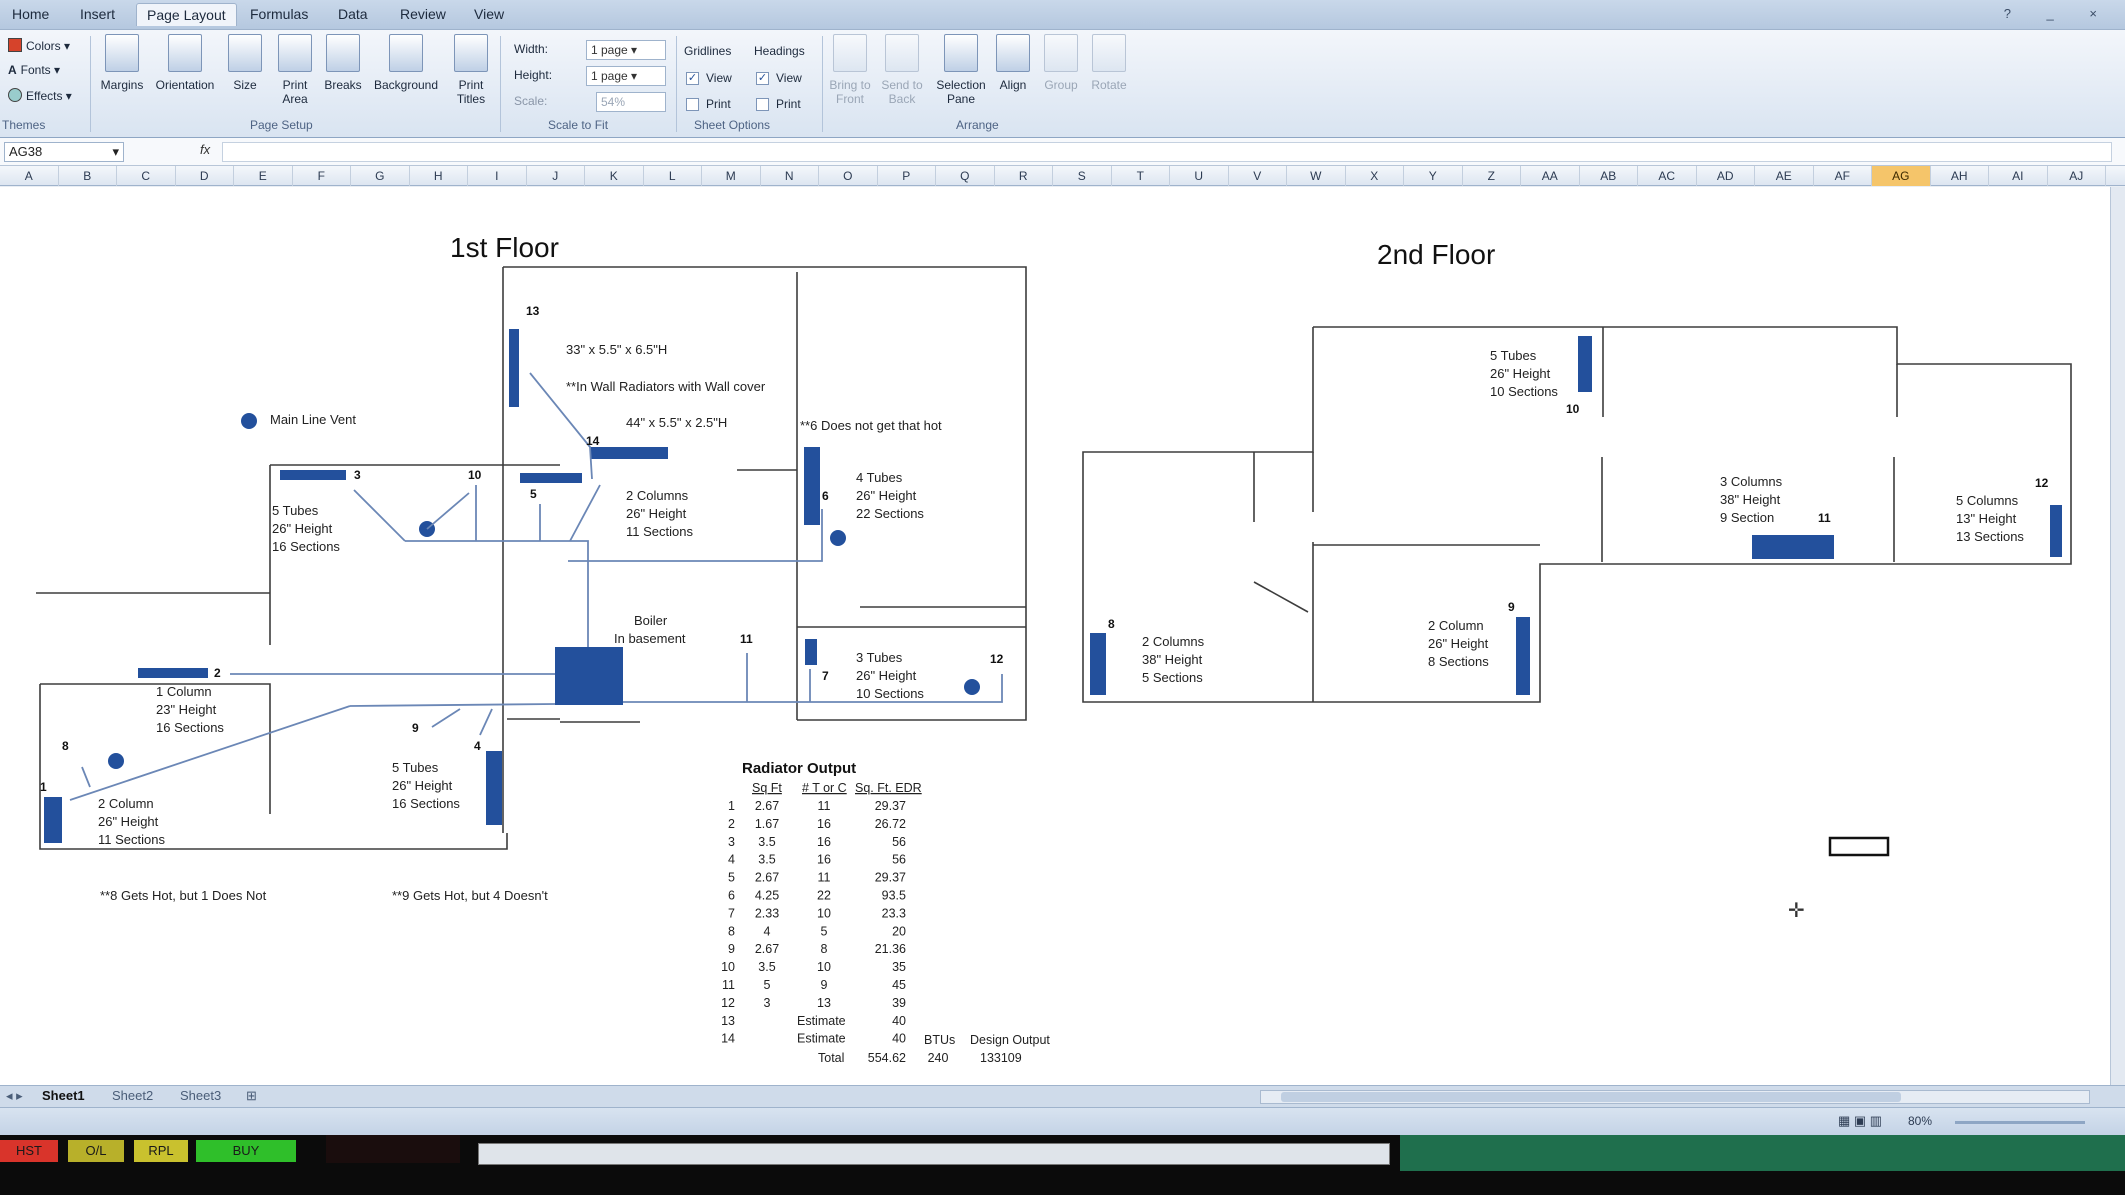  What do you see at coordinates (96, 1151) in the screenshot?
I see `taskbar-button-ol: O/L` at bounding box center [96, 1151].